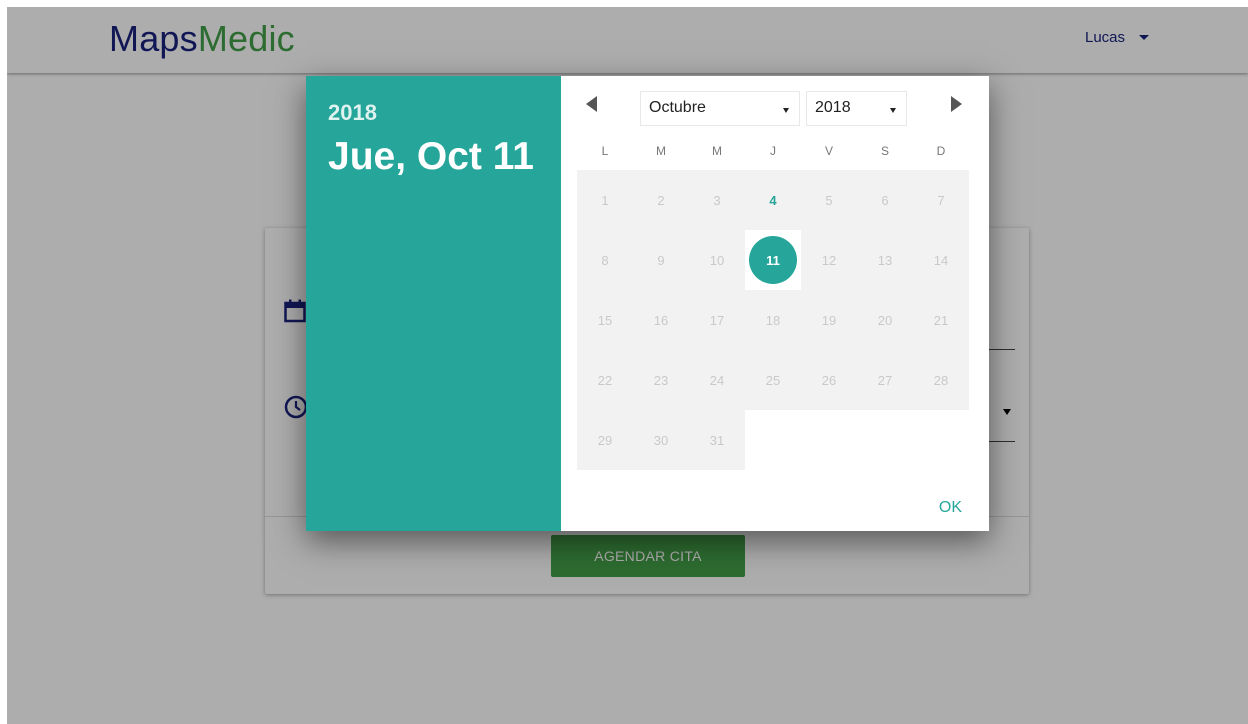  What do you see at coordinates (950, 508) in the screenshot?
I see `ok-button: OK` at bounding box center [950, 508].